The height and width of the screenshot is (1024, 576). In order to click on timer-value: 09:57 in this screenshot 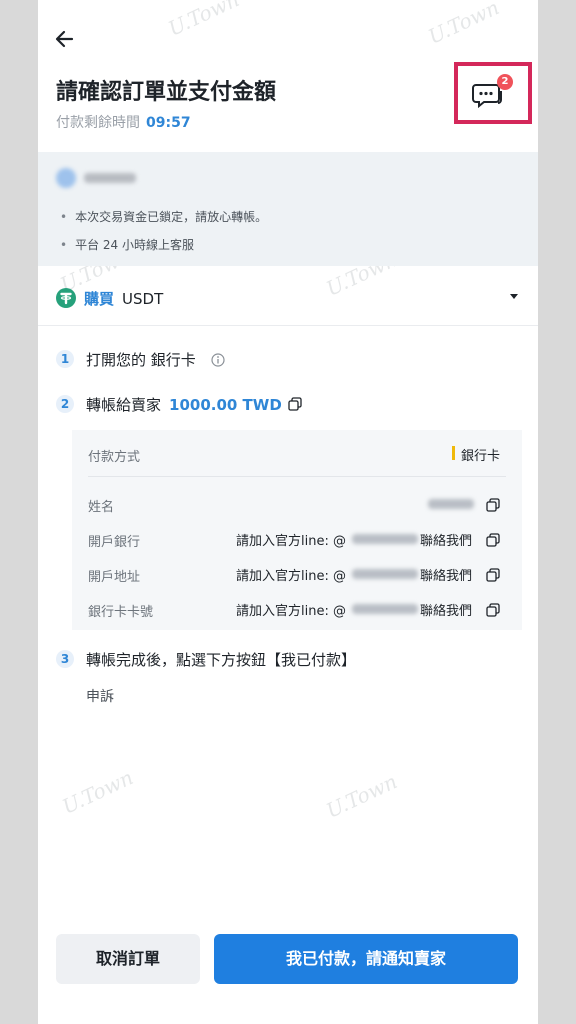, I will do `click(168, 123)`.